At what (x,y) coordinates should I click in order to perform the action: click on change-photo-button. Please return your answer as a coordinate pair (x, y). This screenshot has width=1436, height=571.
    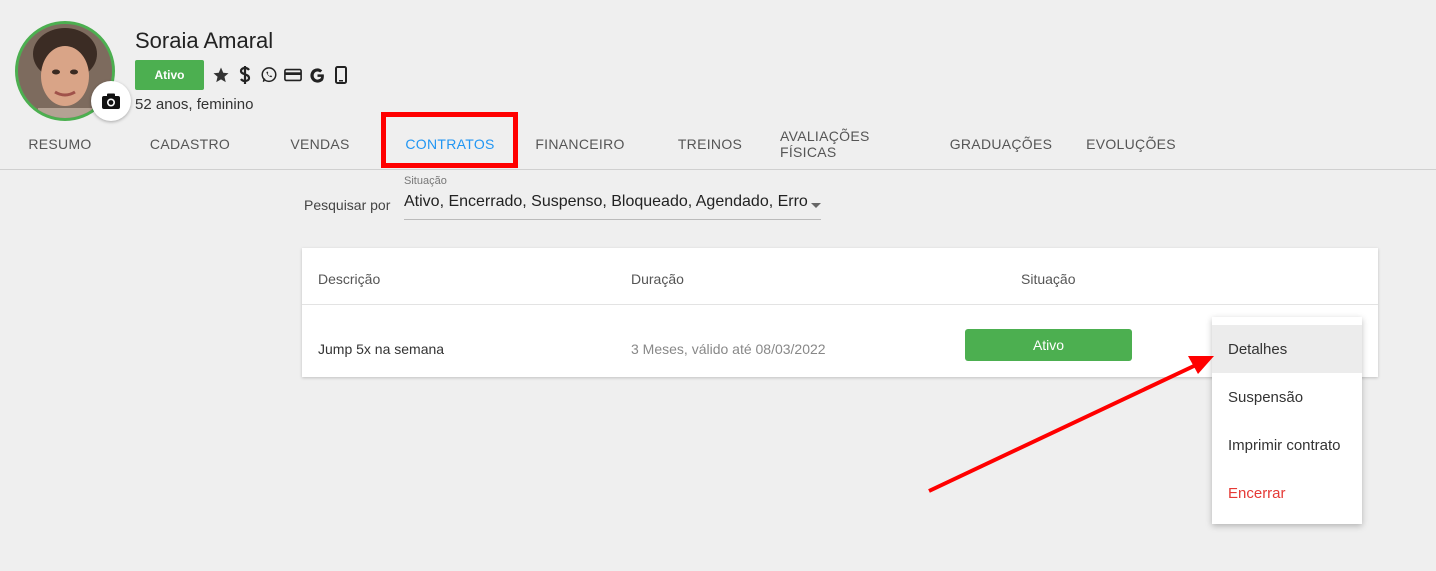
    Looking at the image, I should click on (111, 101).